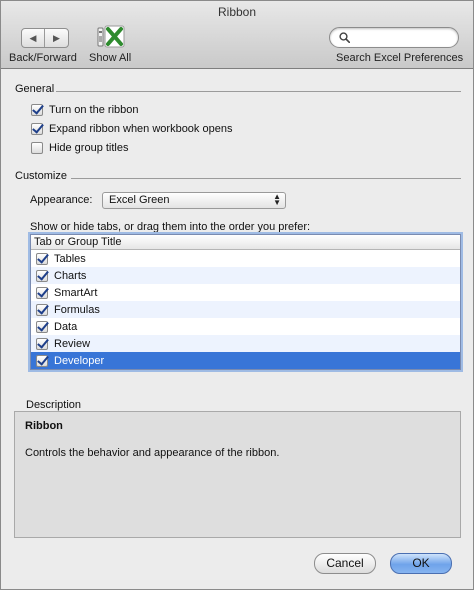 This screenshot has width=474, height=590. I want to click on general-section-title: General, so click(35, 89).